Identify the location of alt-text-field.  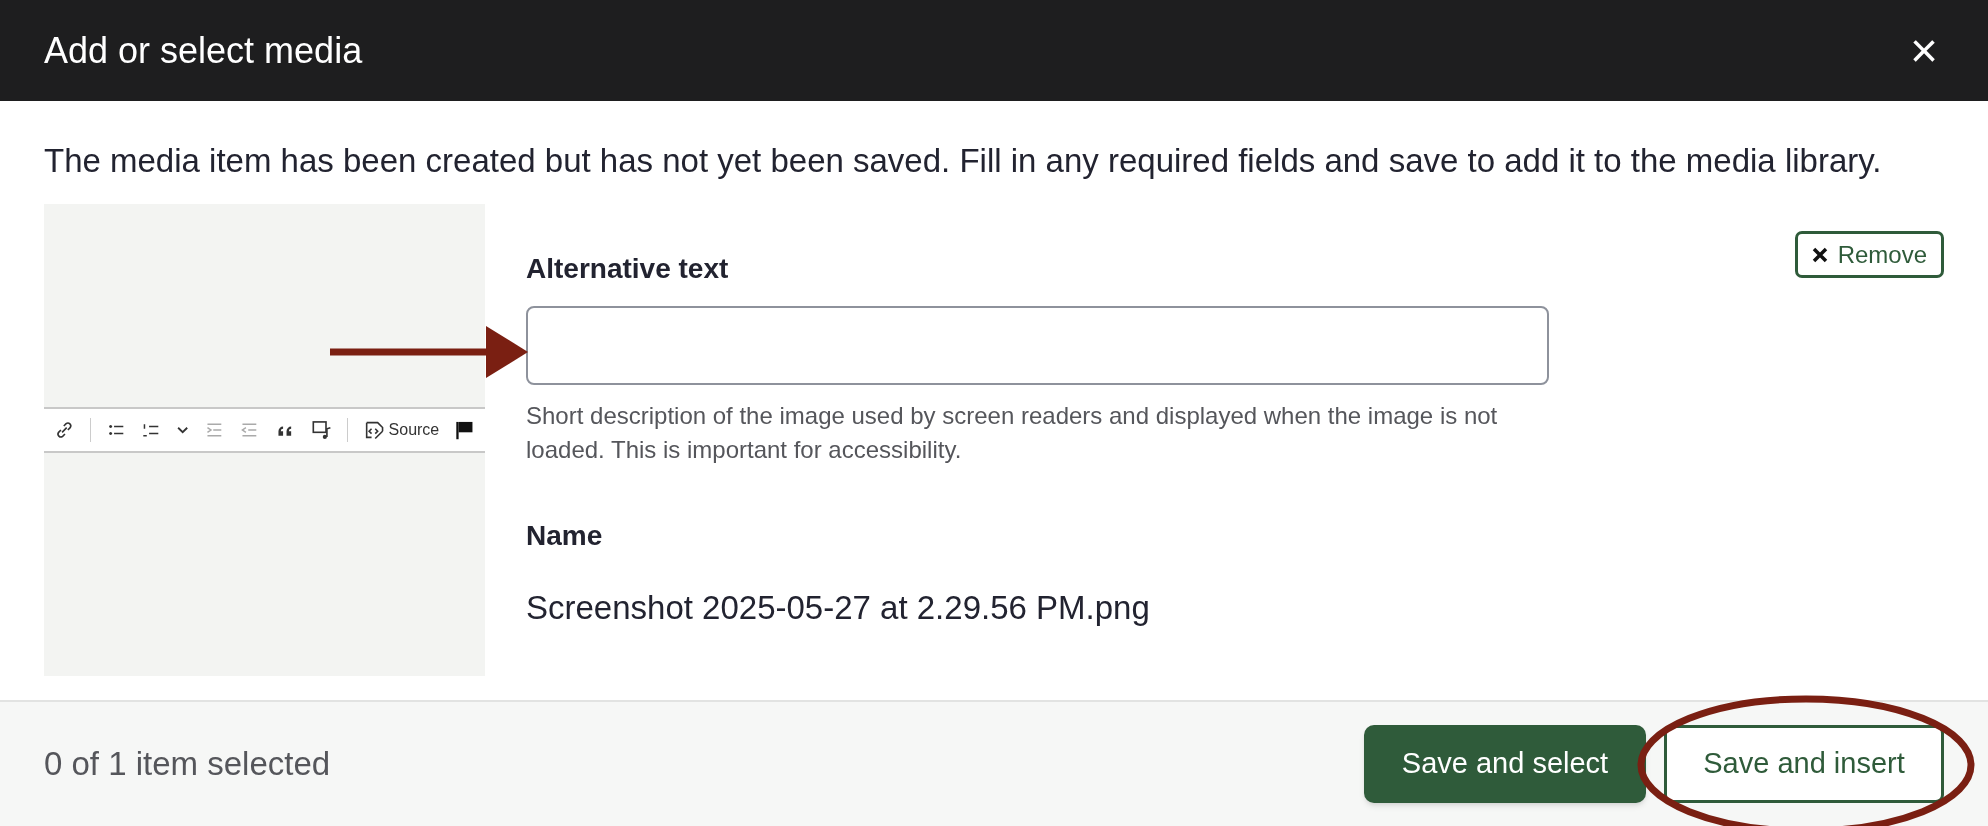
(1037, 345).